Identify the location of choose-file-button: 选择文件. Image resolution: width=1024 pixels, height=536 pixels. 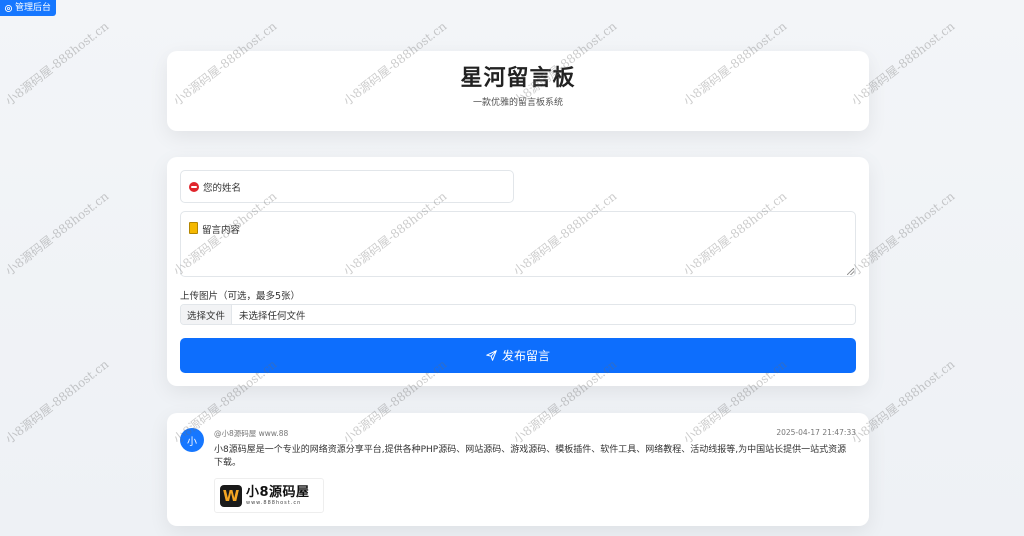
(207, 314).